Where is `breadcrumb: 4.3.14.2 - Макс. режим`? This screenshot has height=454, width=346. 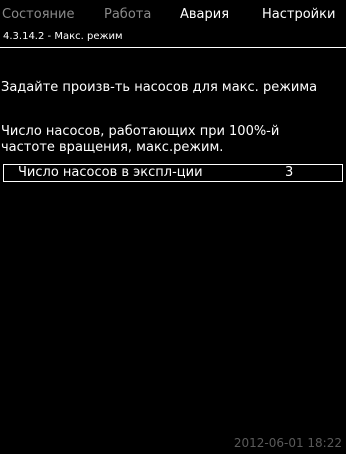 breadcrumb: 4.3.14.2 - Макс. режим is located at coordinates (63, 36).